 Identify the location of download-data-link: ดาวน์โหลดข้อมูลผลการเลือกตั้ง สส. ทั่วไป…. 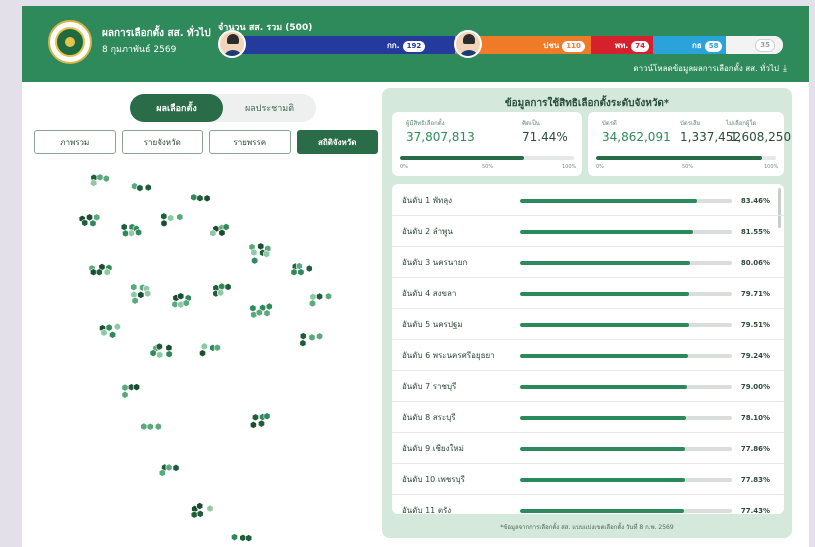
(710, 68).